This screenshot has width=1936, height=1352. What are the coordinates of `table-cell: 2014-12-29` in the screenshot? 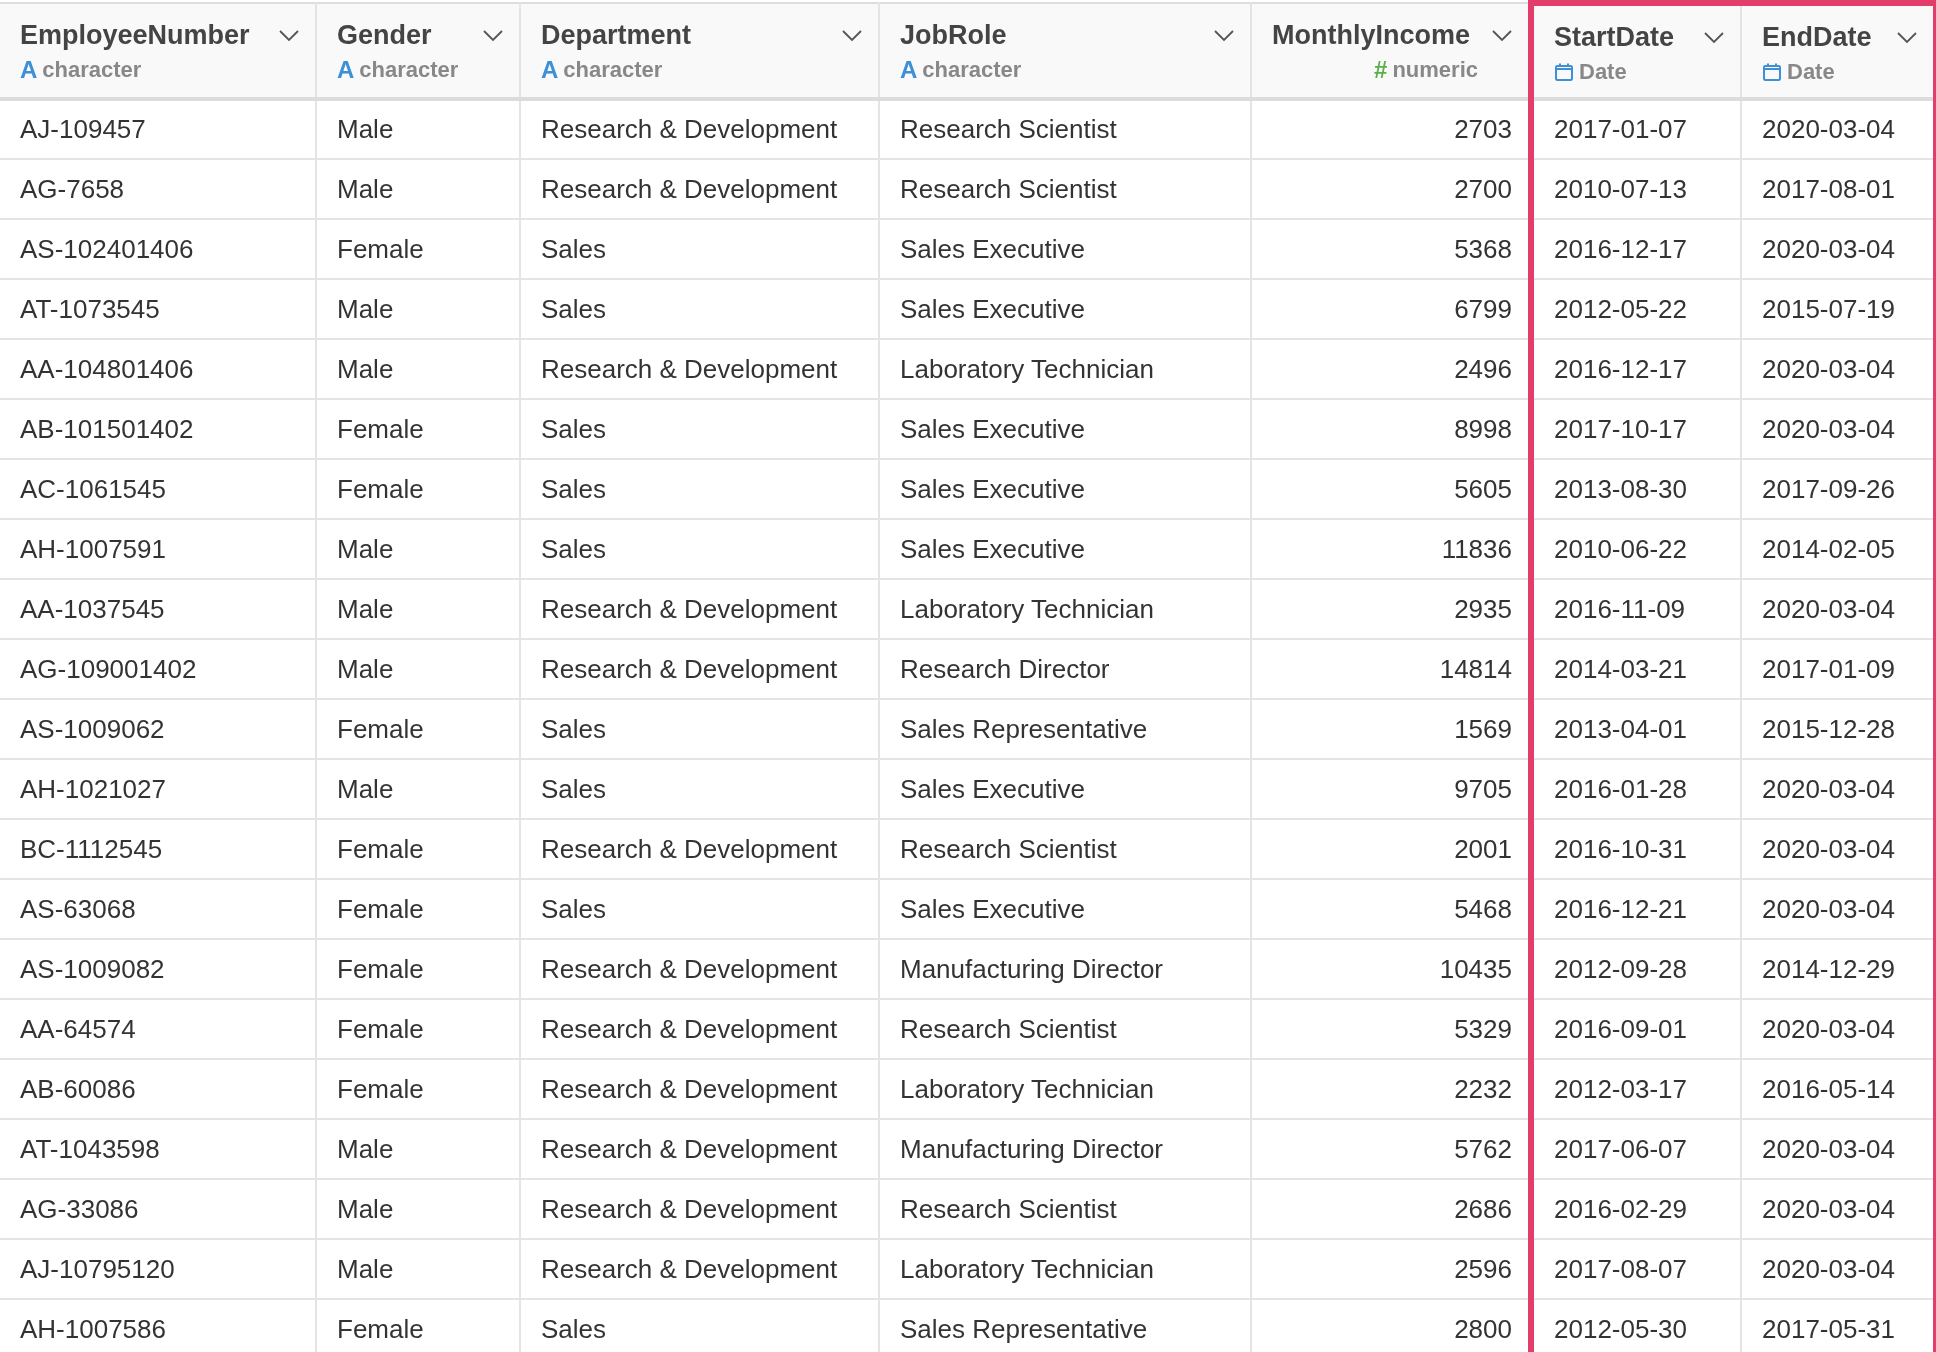 It's located at (1838, 969).